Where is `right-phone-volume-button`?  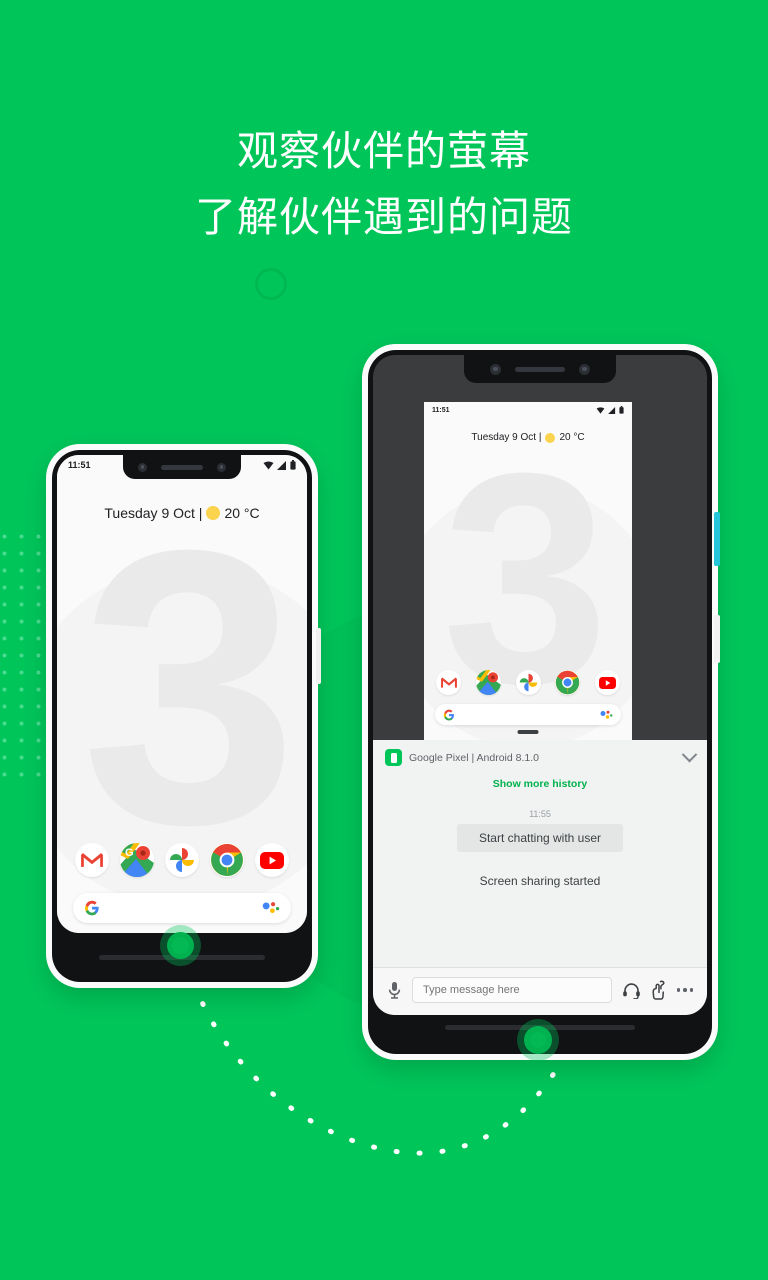 right-phone-volume-button is located at coordinates (717, 639).